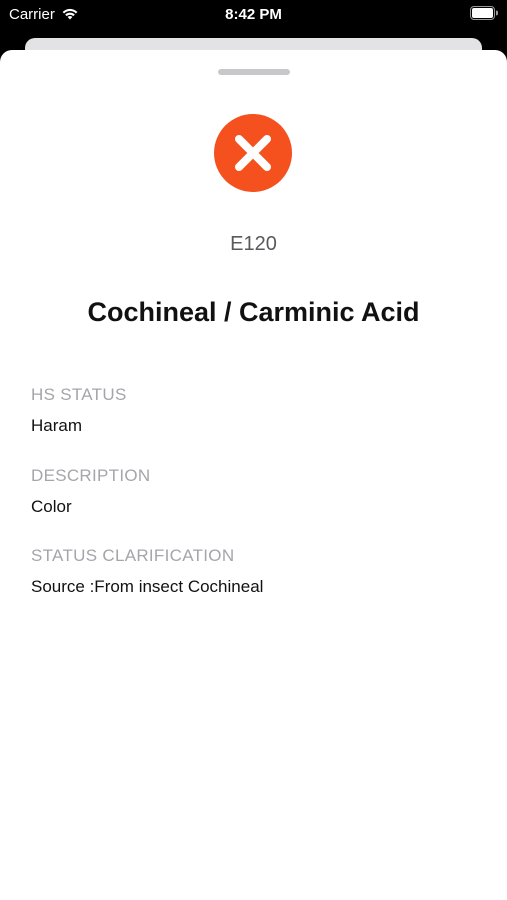 This screenshot has height=900, width=507. I want to click on status-bar: Carrier 8:42 PM, so click(253, 15).